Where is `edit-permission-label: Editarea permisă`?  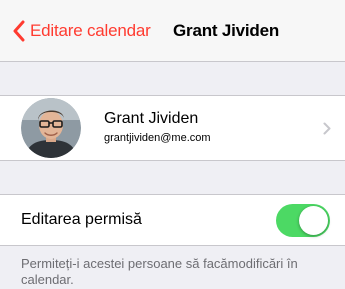
edit-permission-label: Editarea permisă is located at coordinates (81, 219).